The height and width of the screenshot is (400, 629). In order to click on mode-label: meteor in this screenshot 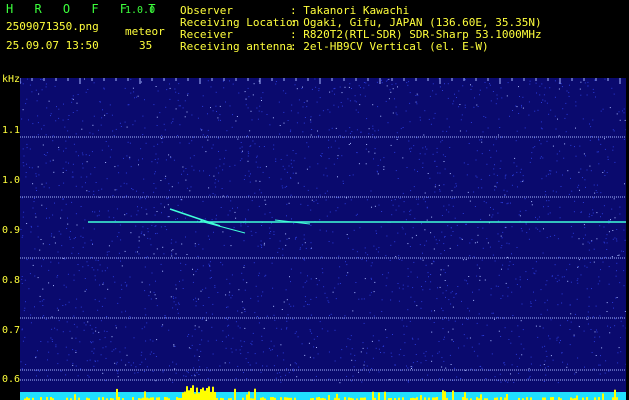, I will do `click(145, 31)`.